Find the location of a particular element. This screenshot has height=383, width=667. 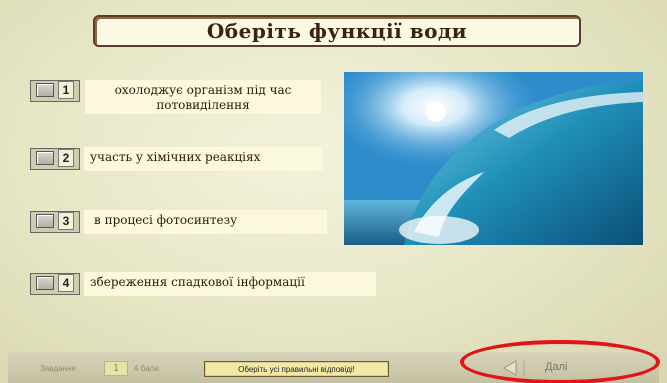

points-label: 4 бали. is located at coordinates (147, 368).